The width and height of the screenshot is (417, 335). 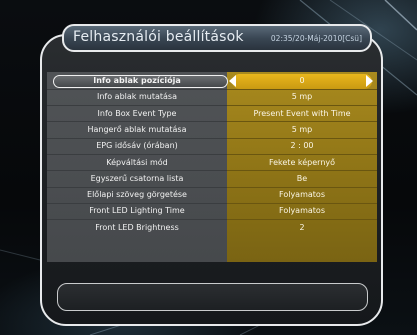 I want to click on setting-label: Front LED Lighting Time, so click(x=137, y=211).